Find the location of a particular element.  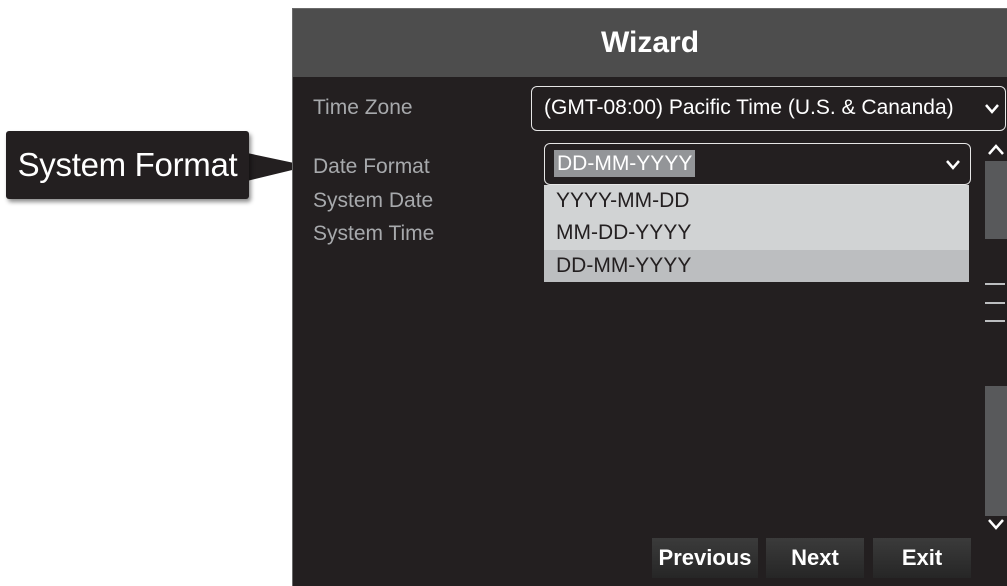

chevron-up-icon is located at coordinates (996, 150).